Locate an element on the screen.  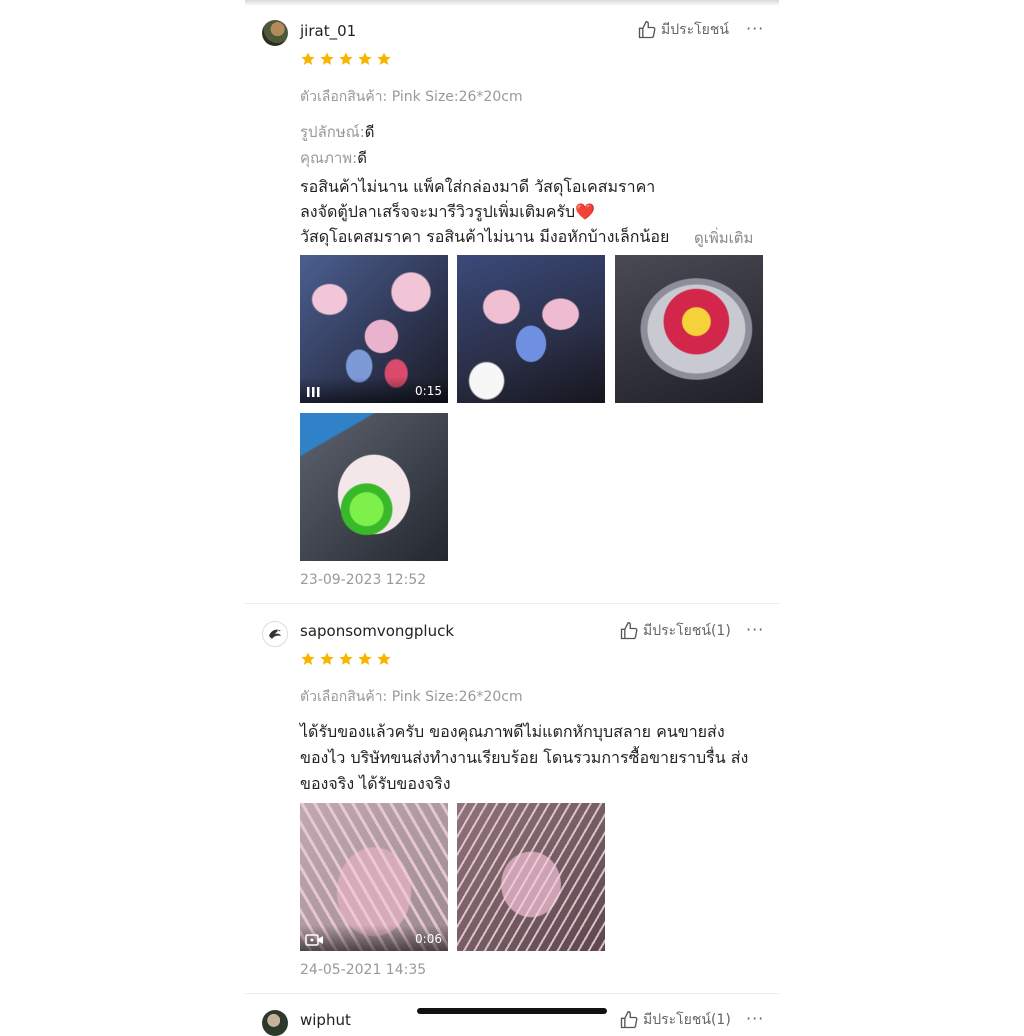
top-shadow is located at coordinates (512, 3).